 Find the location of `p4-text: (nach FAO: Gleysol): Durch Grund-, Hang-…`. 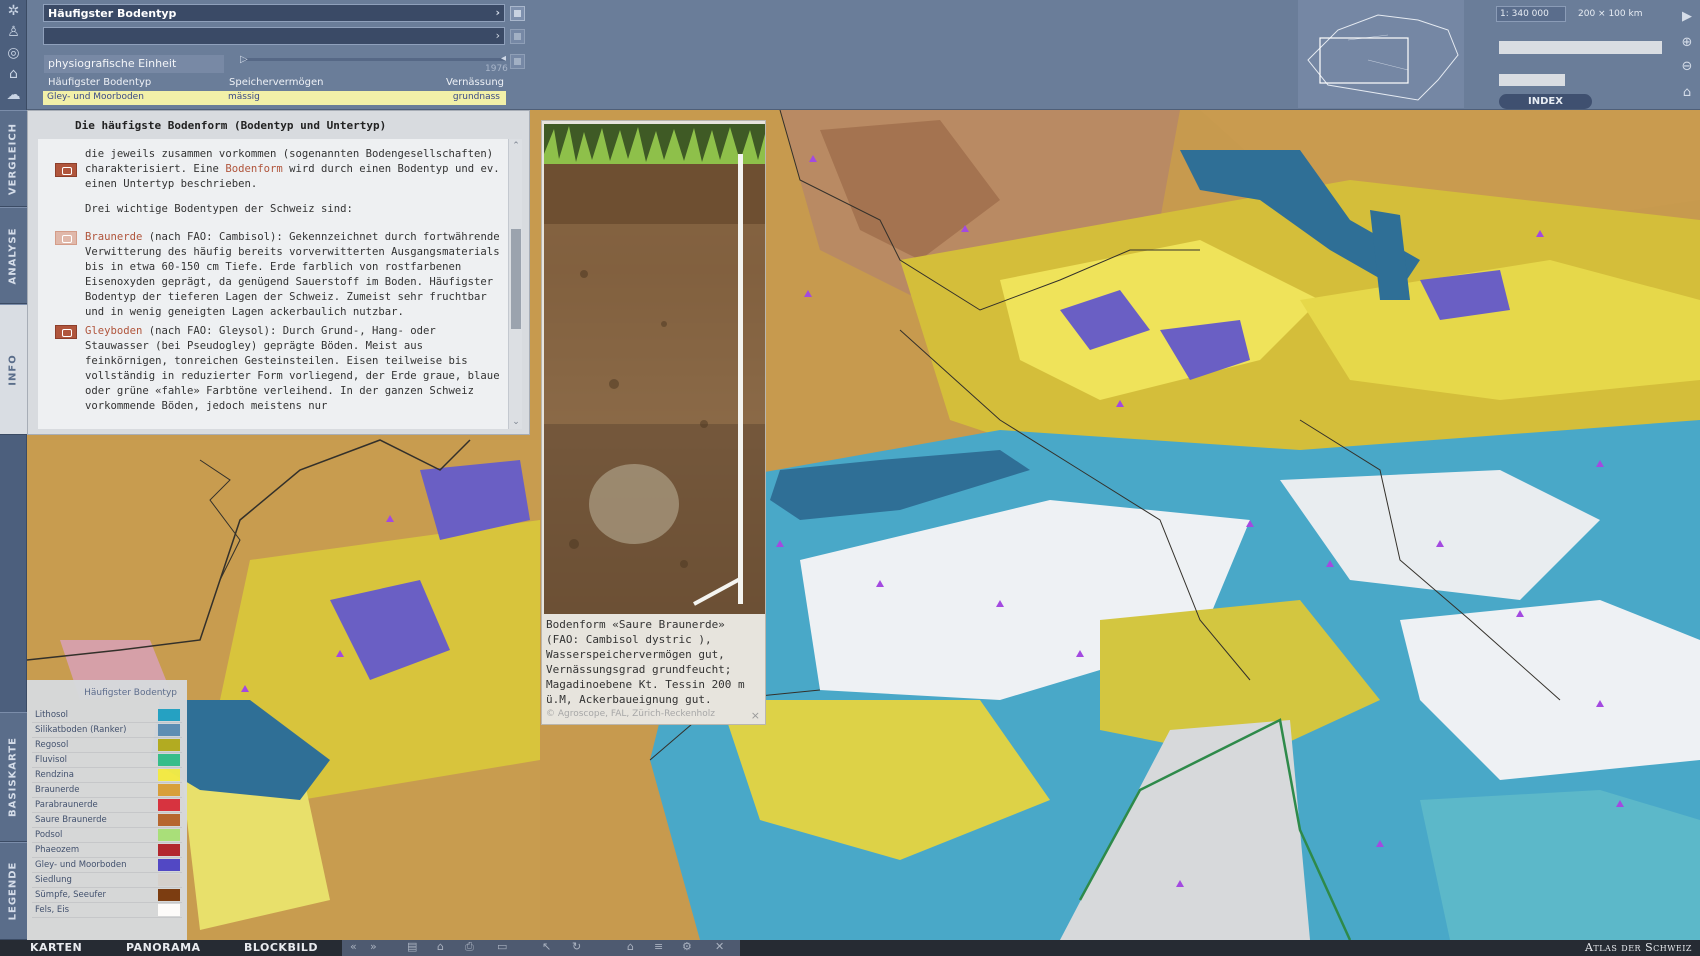

p4-text: (nach FAO: Gleysol): Durch Grund-, Hang-… is located at coordinates (292, 368).